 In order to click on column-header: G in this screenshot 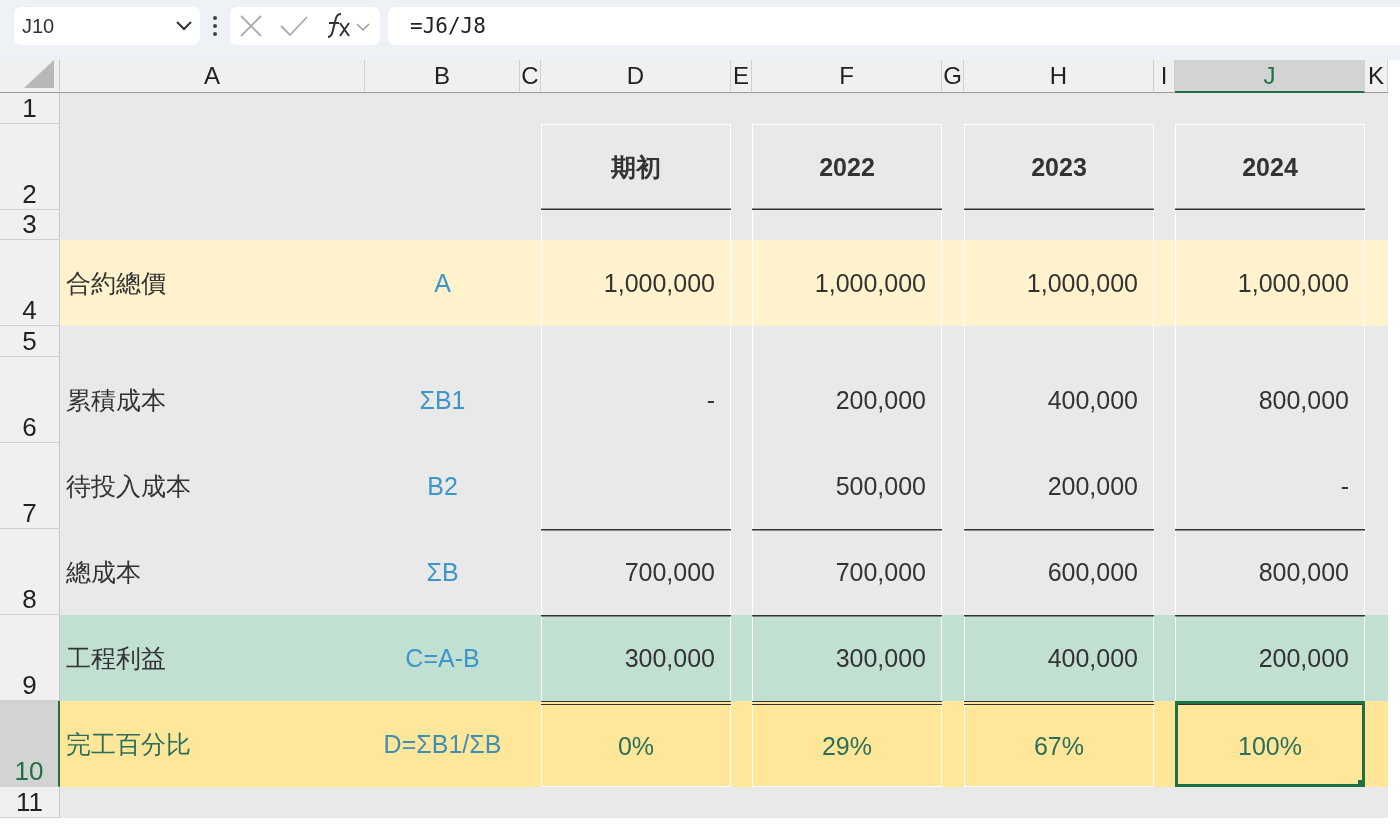, I will do `click(953, 76)`.